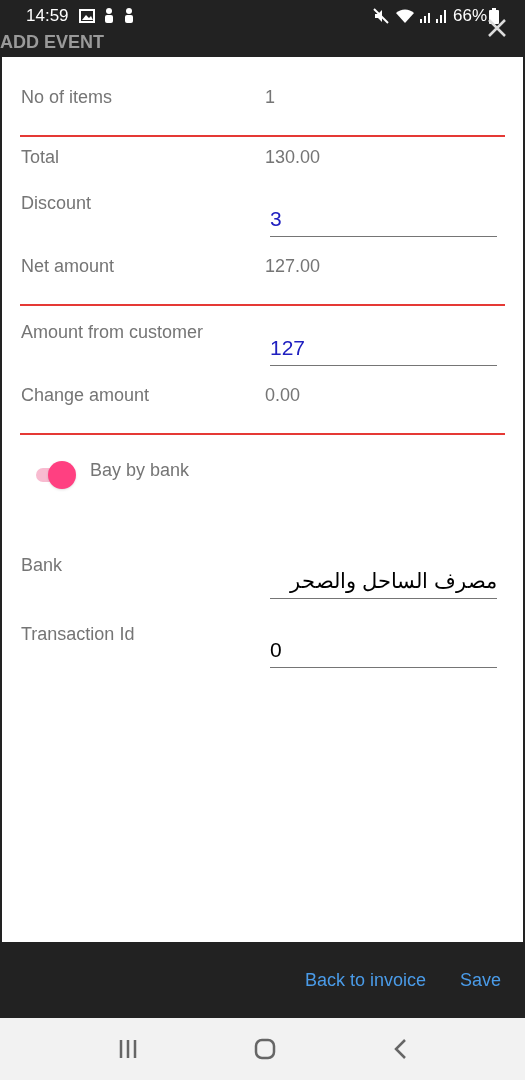  Describe the element at coordinates (497, 28) in the screenshot. I see `close-icon` at that location.